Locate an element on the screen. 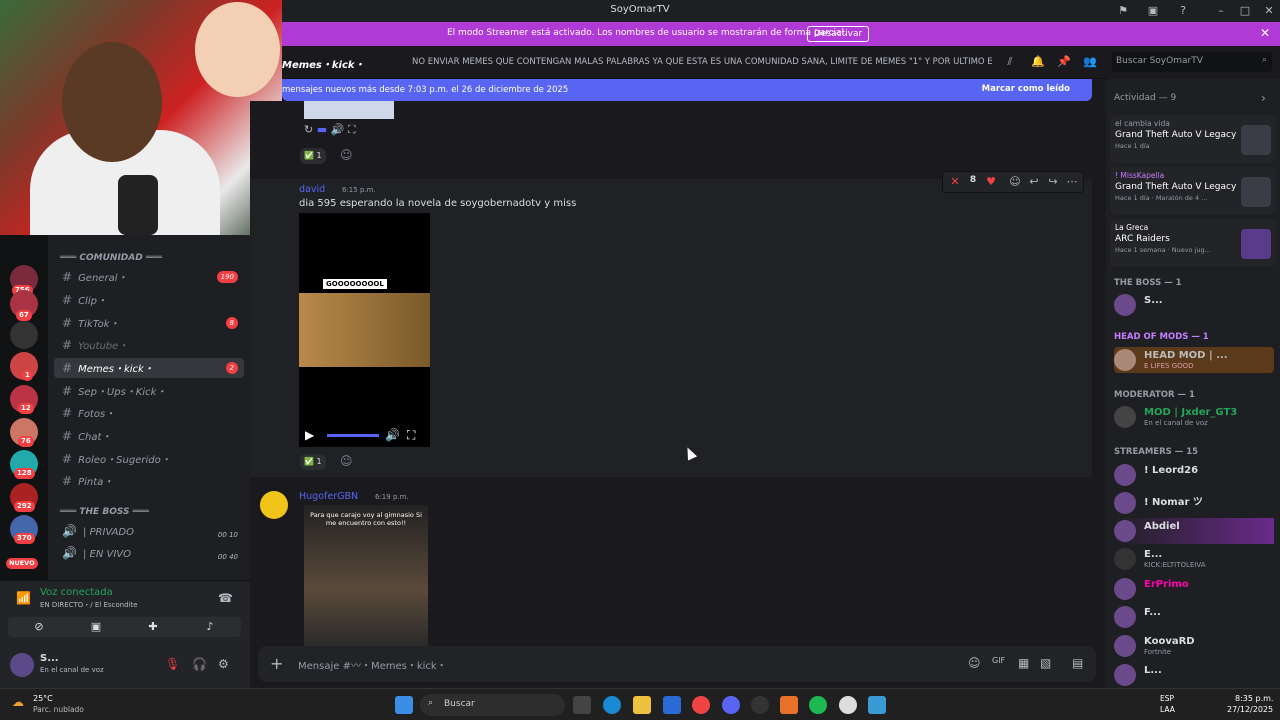 Image resolution: width=1280 pixels, height=720 pixels. disable-streamer-button: Desactivar is located at coordinates (838, 34).